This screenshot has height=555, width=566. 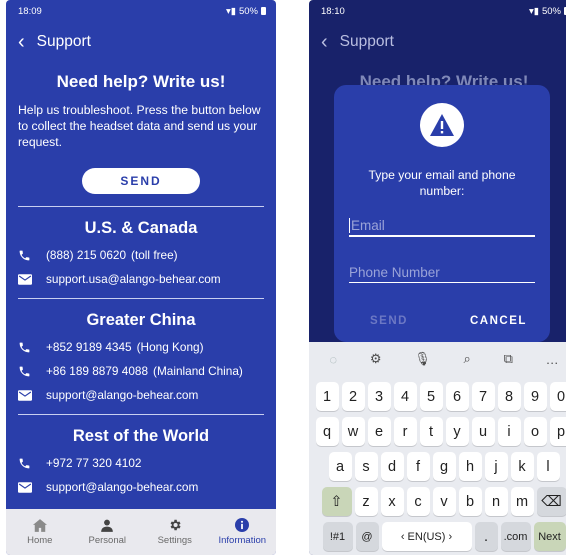 I want to click on key: 9, so click(x=535, y=396).